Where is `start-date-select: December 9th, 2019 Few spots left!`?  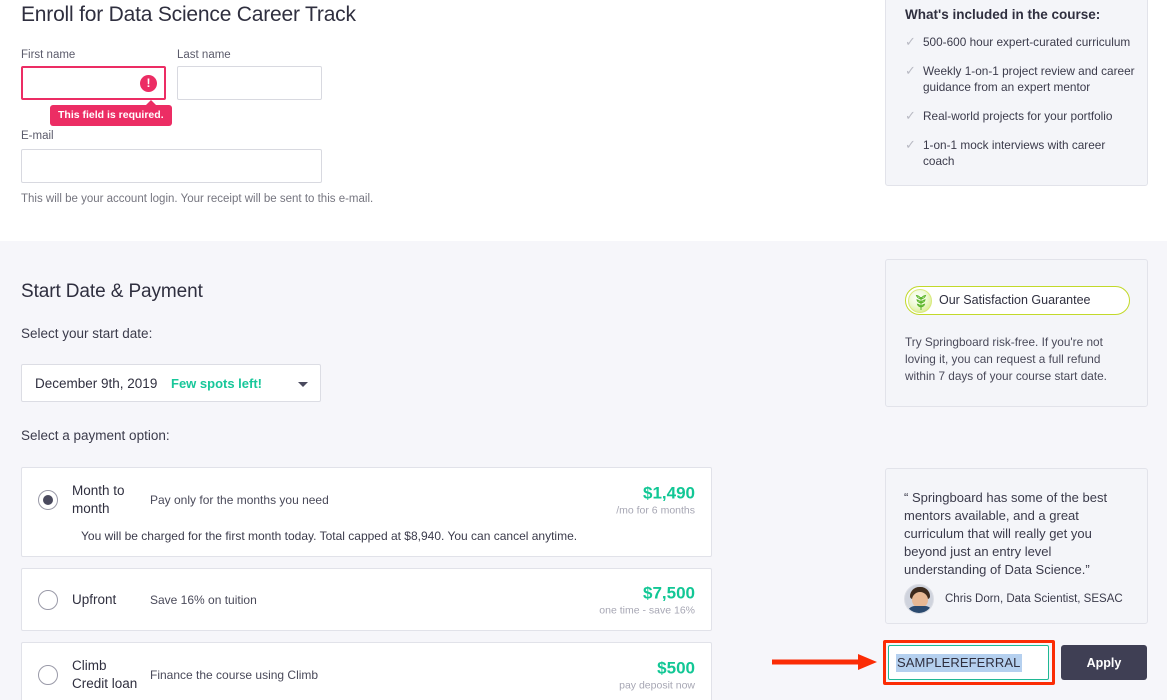
start-date-select: December 9th, 2019 Few spots left! is located at coordinates (171, 383).